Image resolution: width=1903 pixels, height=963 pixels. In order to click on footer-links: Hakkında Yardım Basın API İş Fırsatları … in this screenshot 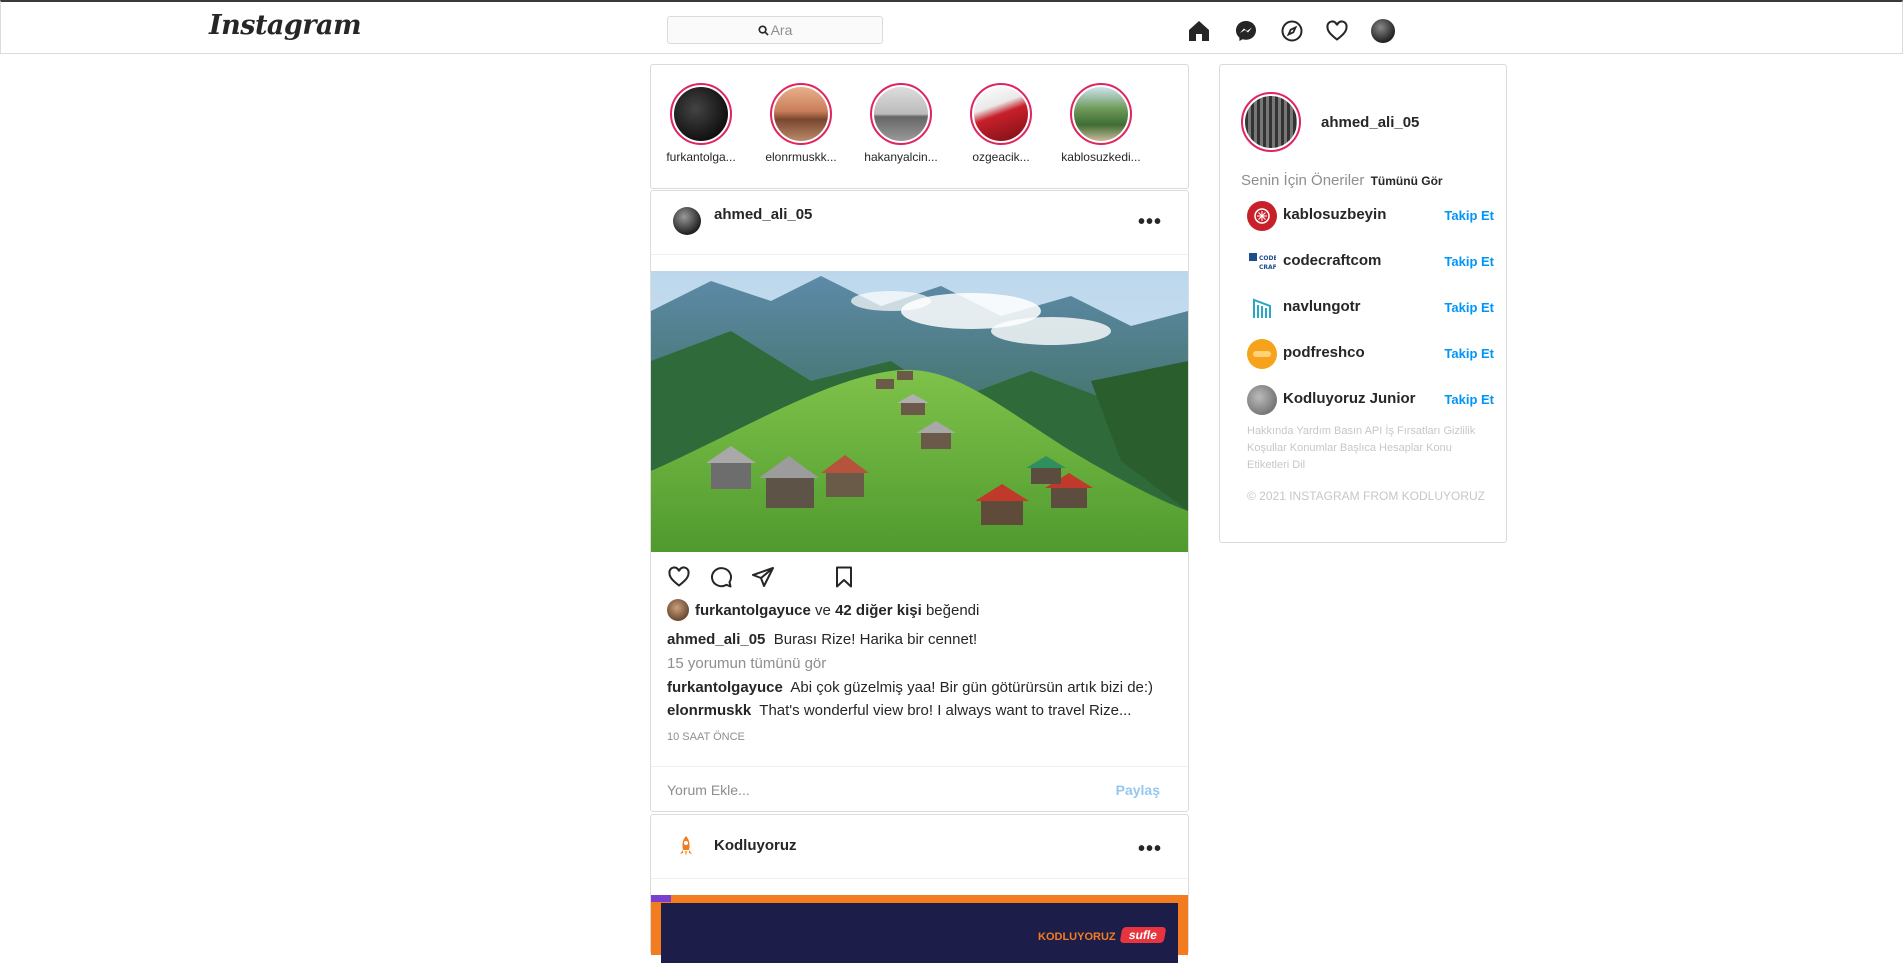, I will do `click(1362, 448)`.